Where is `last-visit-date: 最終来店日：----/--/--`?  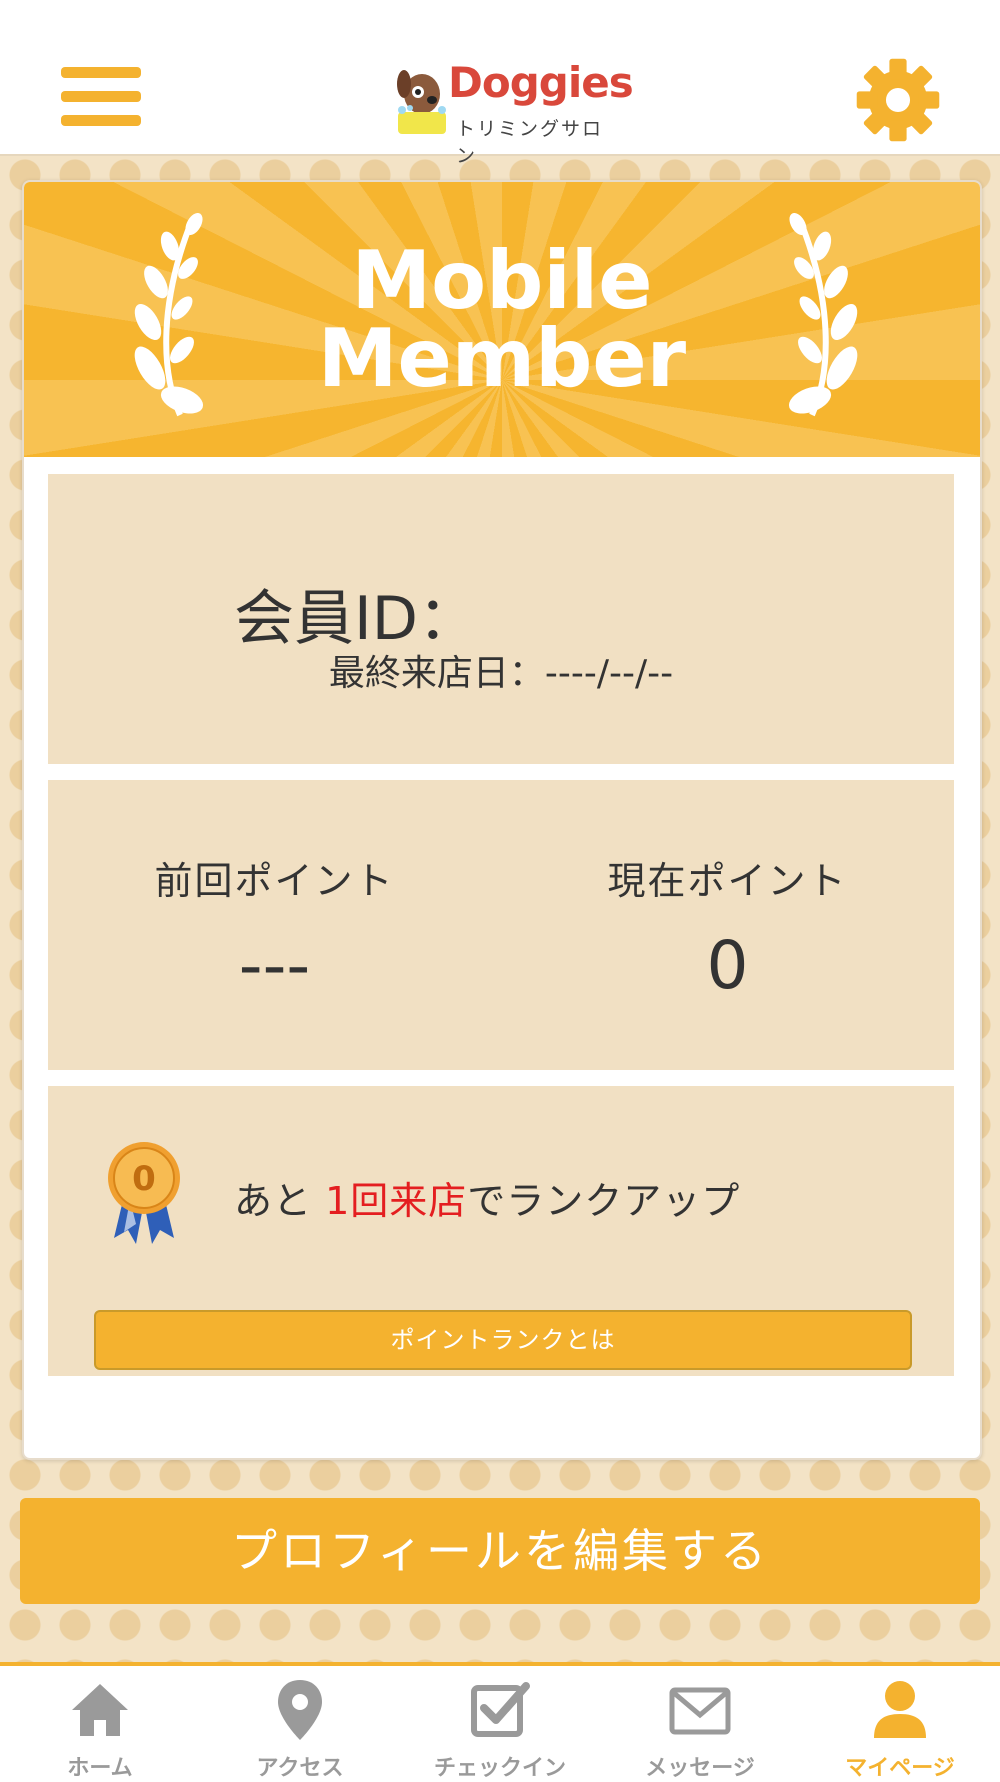
last-visit-date: 最終来店日：----/--/-- is located at coordinates (501, 673).